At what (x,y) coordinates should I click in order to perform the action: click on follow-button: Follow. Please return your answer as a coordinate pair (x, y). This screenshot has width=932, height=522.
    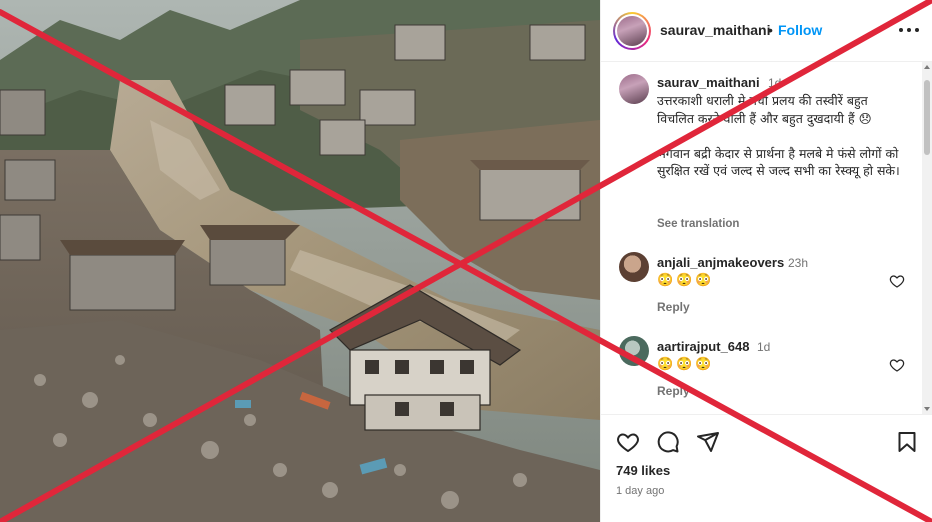
    Looking at the image, I should click on (800, 30).